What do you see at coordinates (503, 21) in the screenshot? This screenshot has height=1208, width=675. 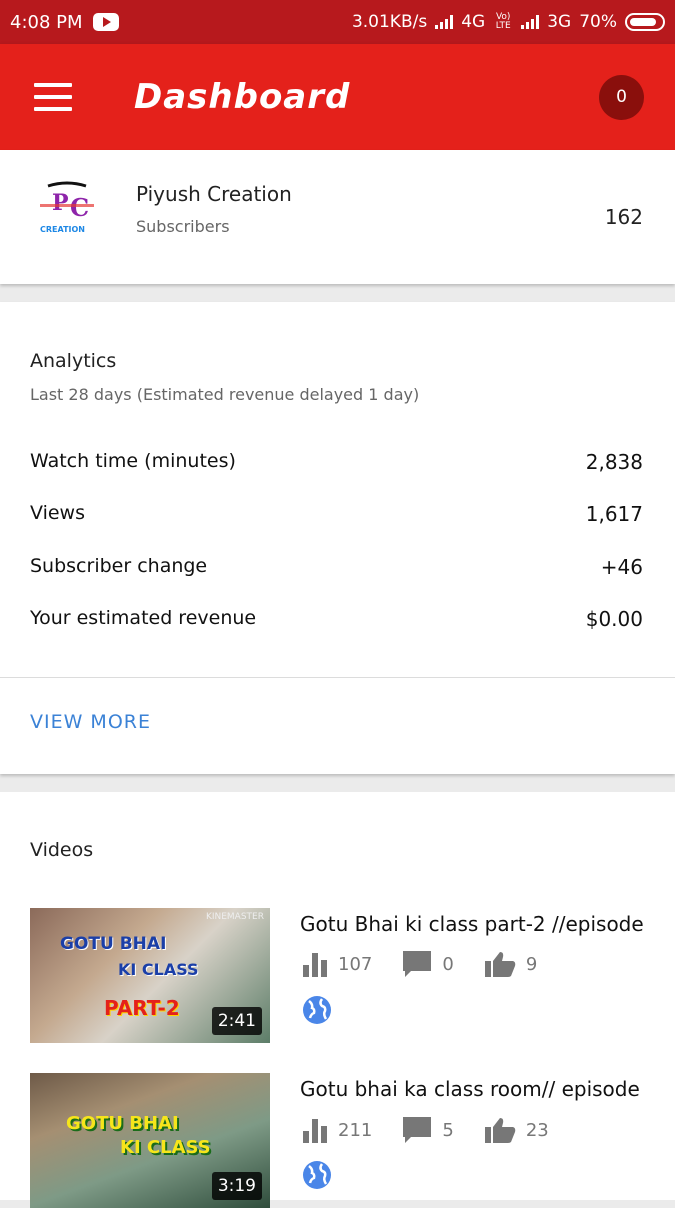 I see `volte-label: Vo) LTE` at bounding box center [503, 21].